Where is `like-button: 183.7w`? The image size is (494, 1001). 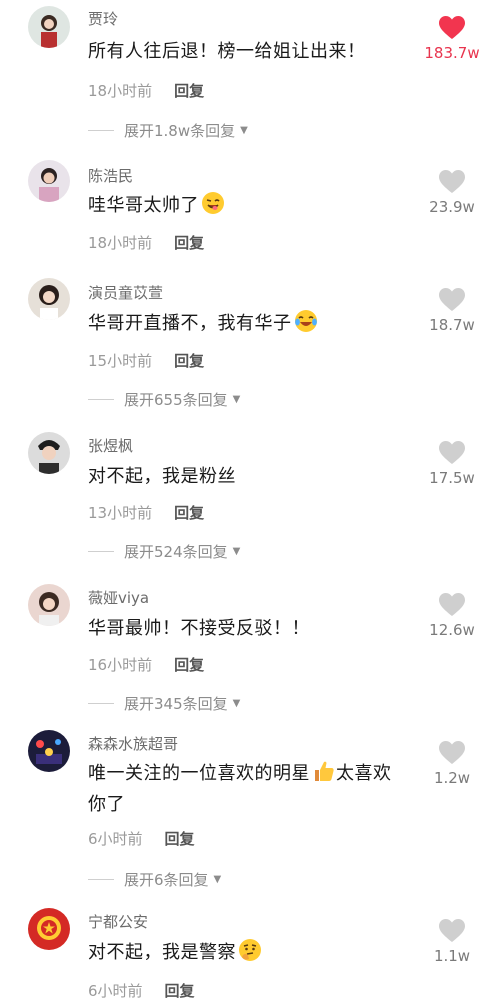 like-button: 183.7w is located at coordinates (452, 39).